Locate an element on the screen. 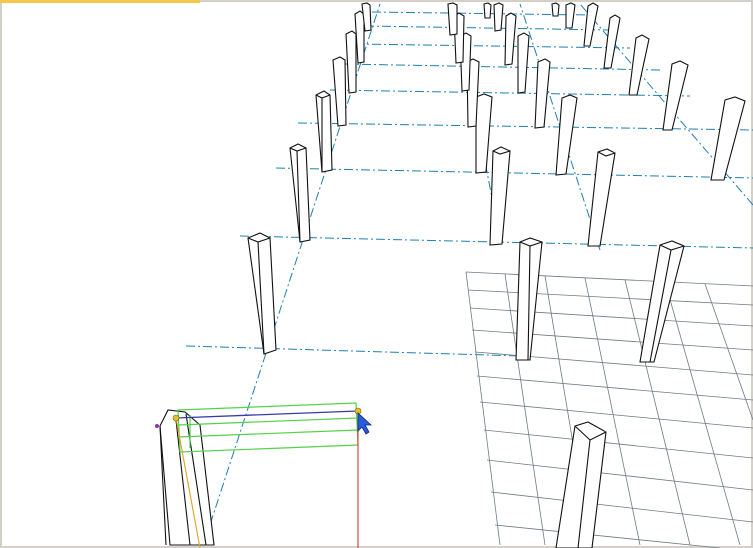 The image size is (753, 548). endpoint-marker is located at coordinates (157, 426).